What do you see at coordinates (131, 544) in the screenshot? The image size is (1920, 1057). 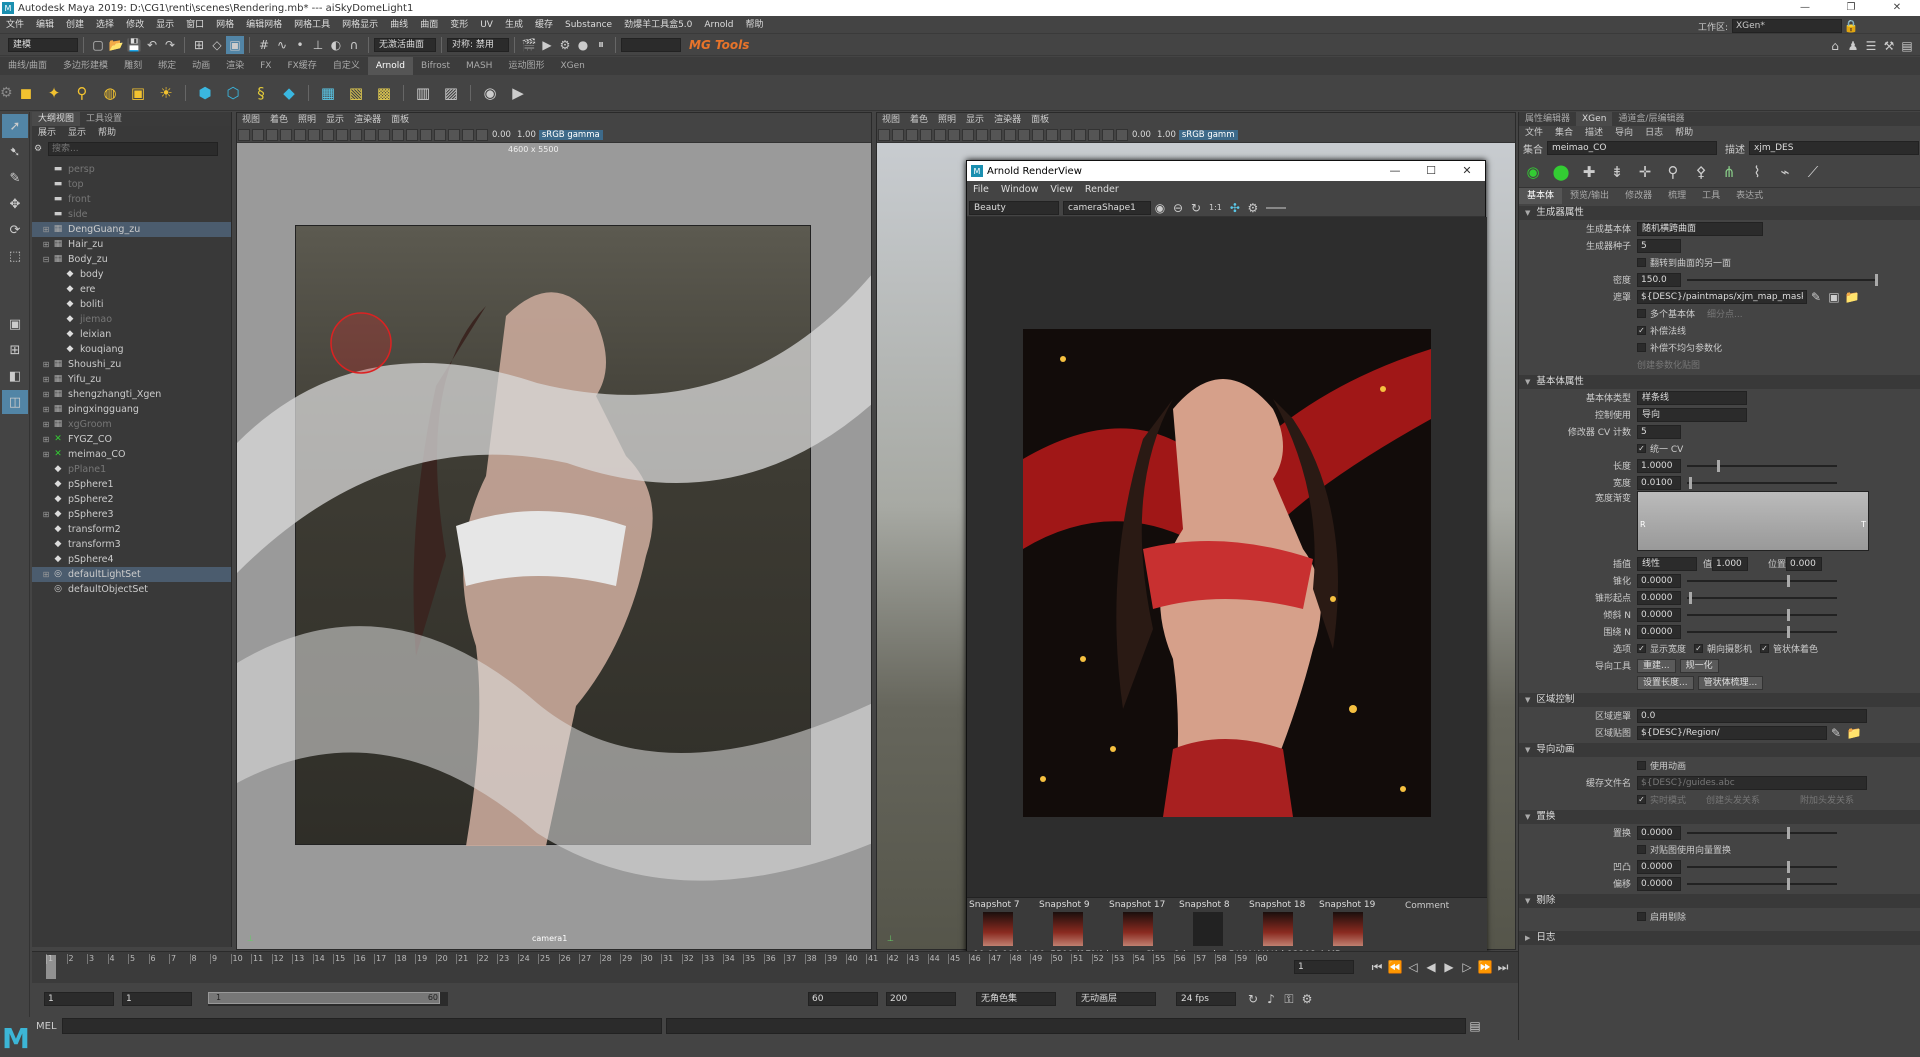 I see `outliner-item: ◆ transform3` at bounding box center [131, 544].